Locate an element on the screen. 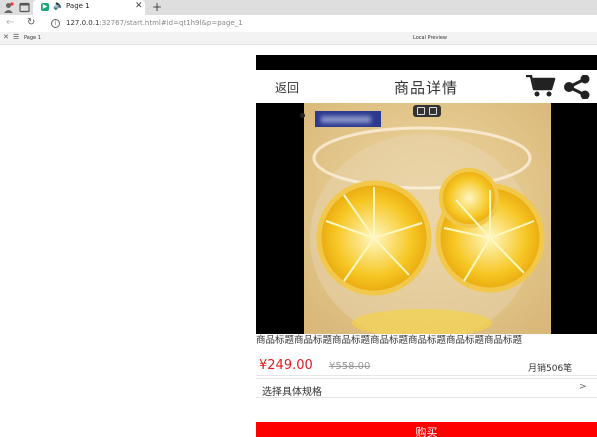 This screenshot has width=597, height=437. spec-label: 选择具体规格 is located at coordinates (292, 392).